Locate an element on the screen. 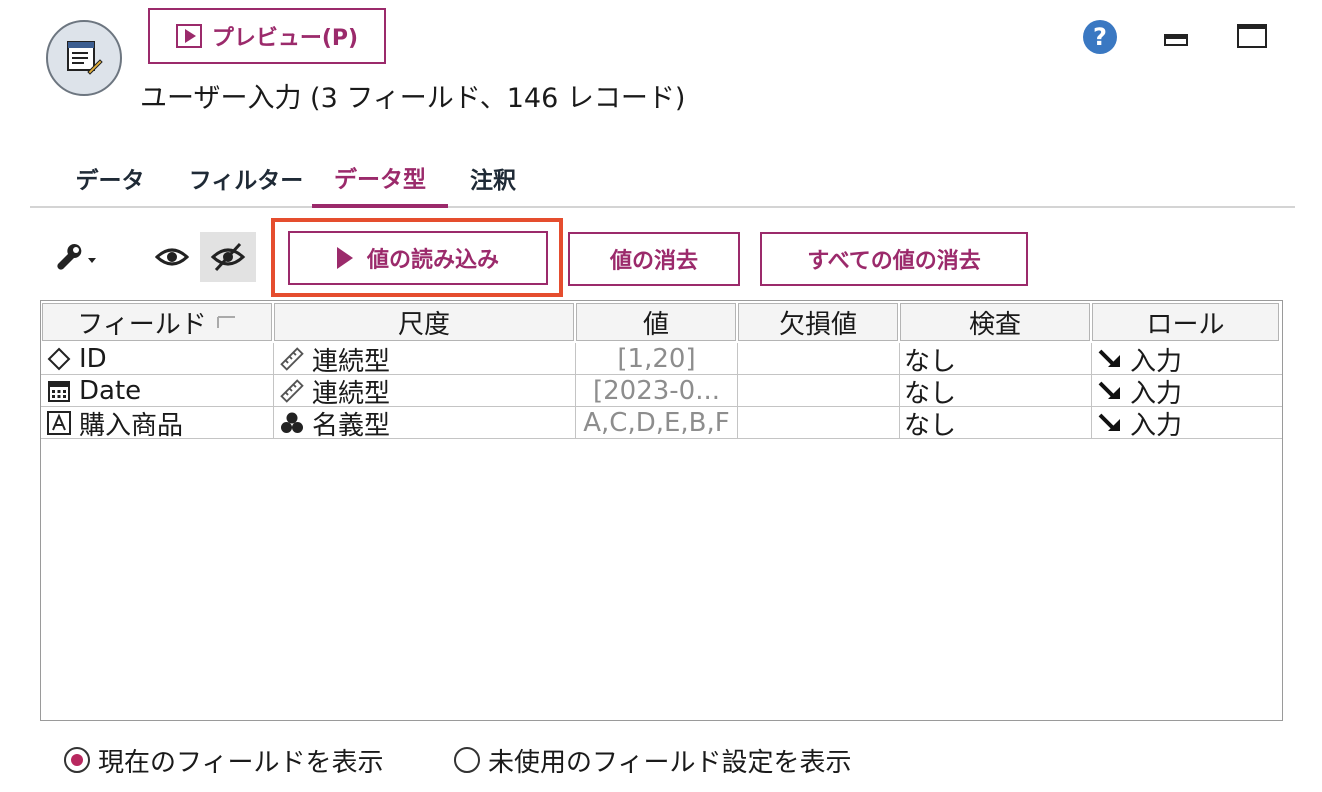 This screenshot has width=1322, height=792. maximize-icon is located at coordinates (1252, 36).